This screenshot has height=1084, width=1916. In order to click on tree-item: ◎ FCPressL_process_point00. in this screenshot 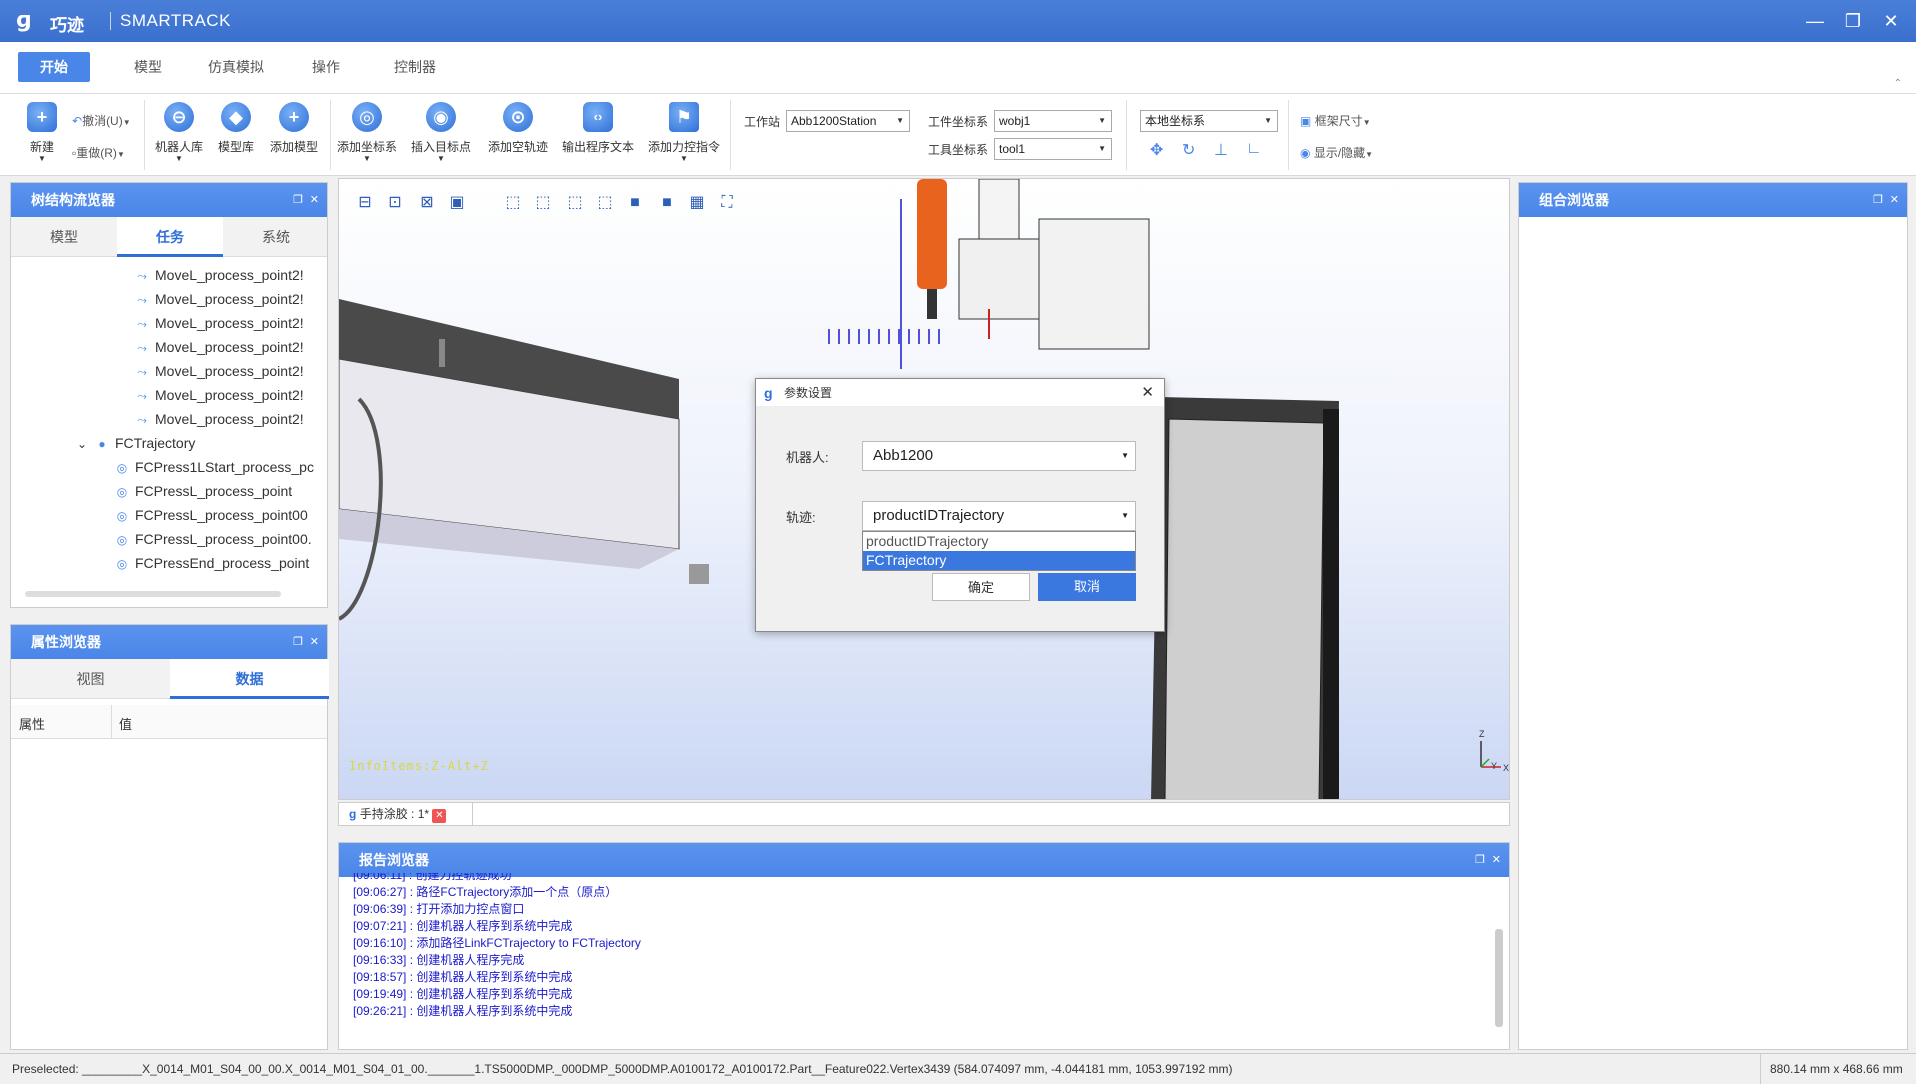, I will do `click(169, 539)`.